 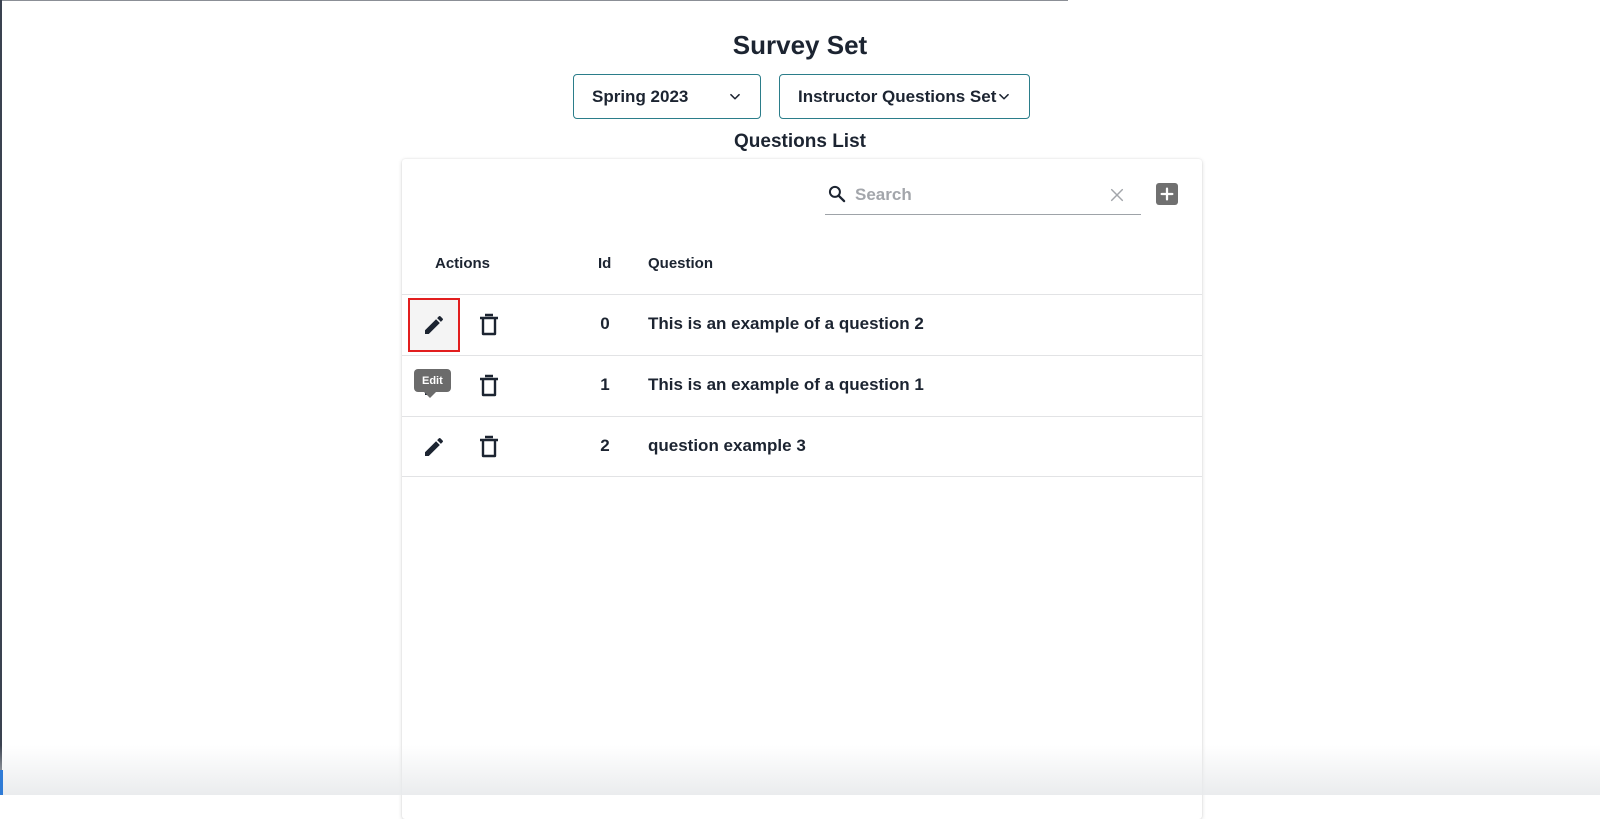 I want to click on window-top-border, so click(x=534, y=0).